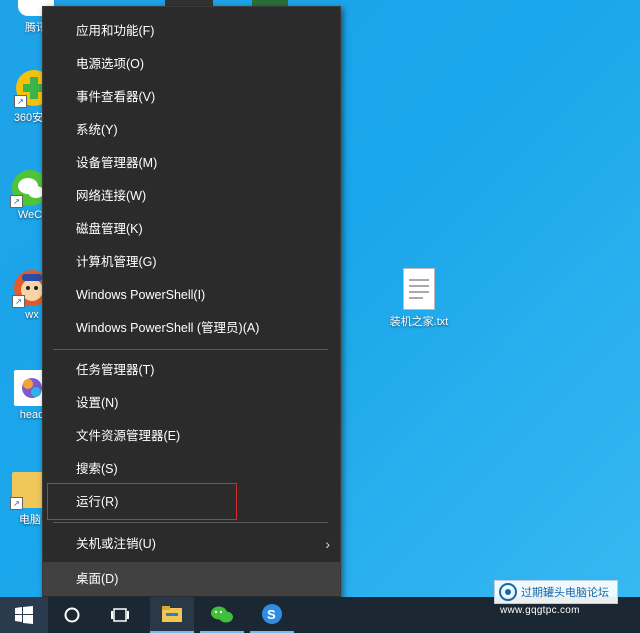 The image size is (640, 633). I want to click on watermark-badge: 过期罐头电脑论坛, so click(556, 592).